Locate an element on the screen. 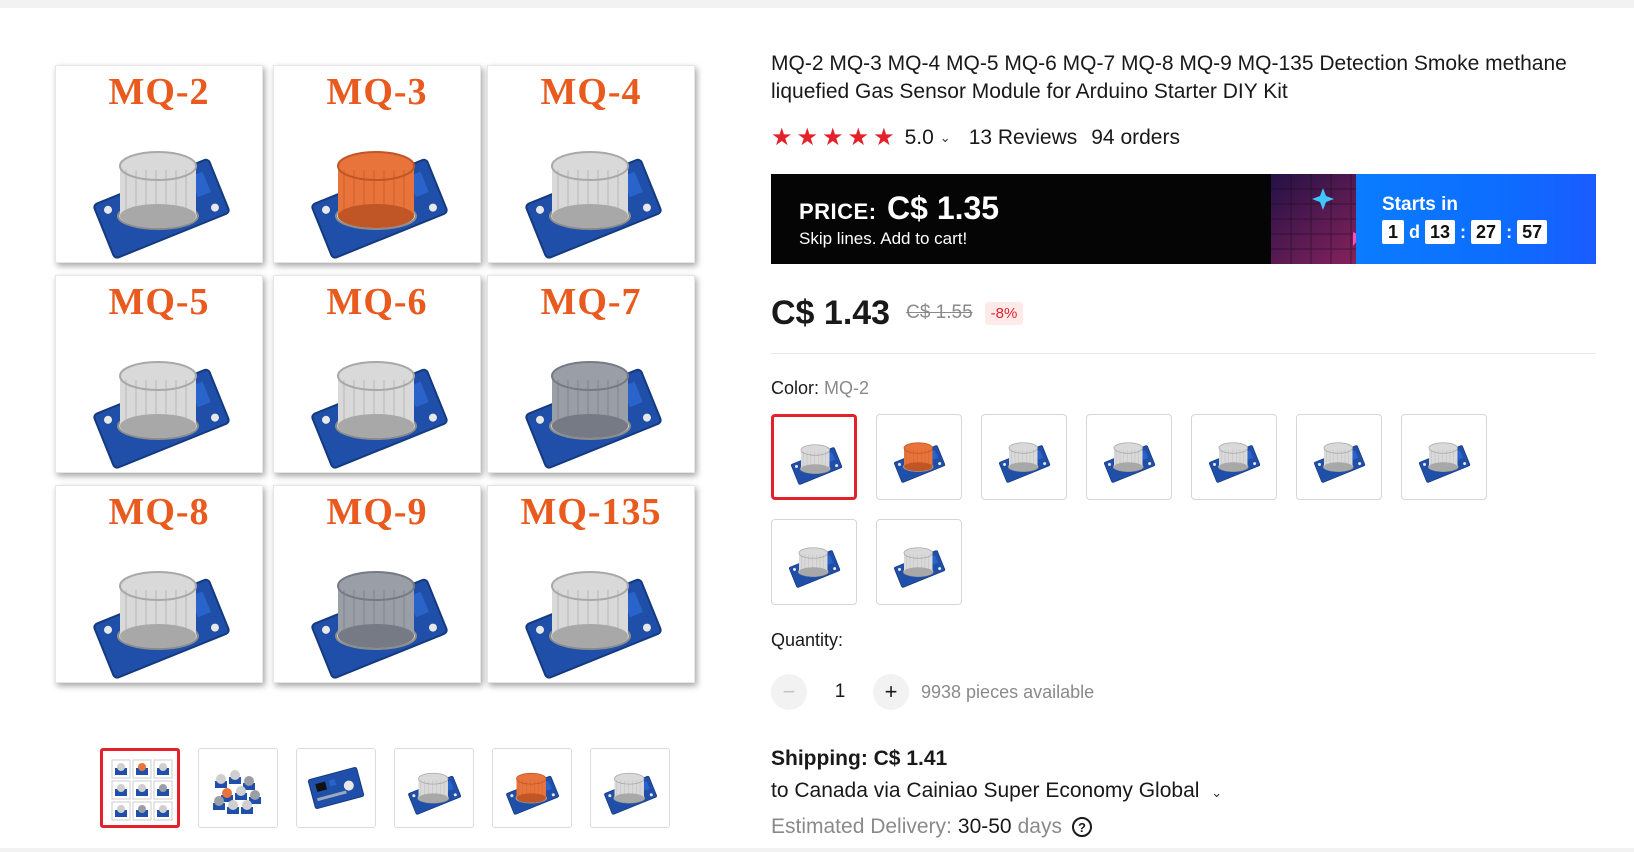 The height and width of the screenshot is (852, 1634). rating-row: ★ ★ ★ ★ ★ 5.0 ⌄ 13 Reviews 94 orders is located at coordinates (975, 138).